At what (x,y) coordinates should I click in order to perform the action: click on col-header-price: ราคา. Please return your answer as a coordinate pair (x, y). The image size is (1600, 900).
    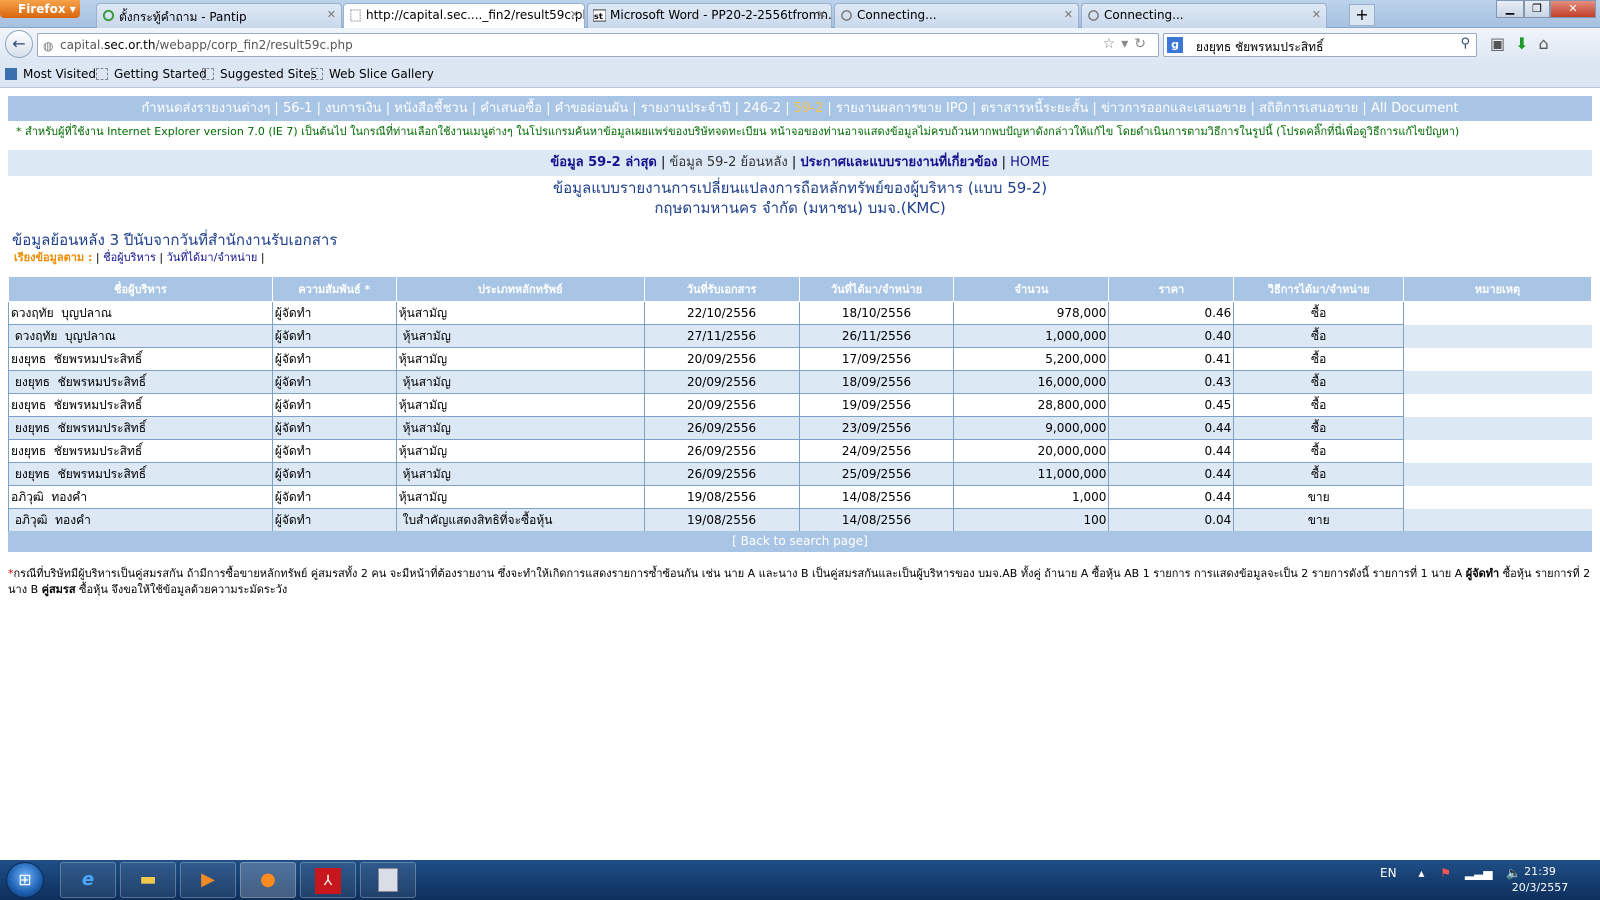
    Looking at the image, I should click on (1171, 289).